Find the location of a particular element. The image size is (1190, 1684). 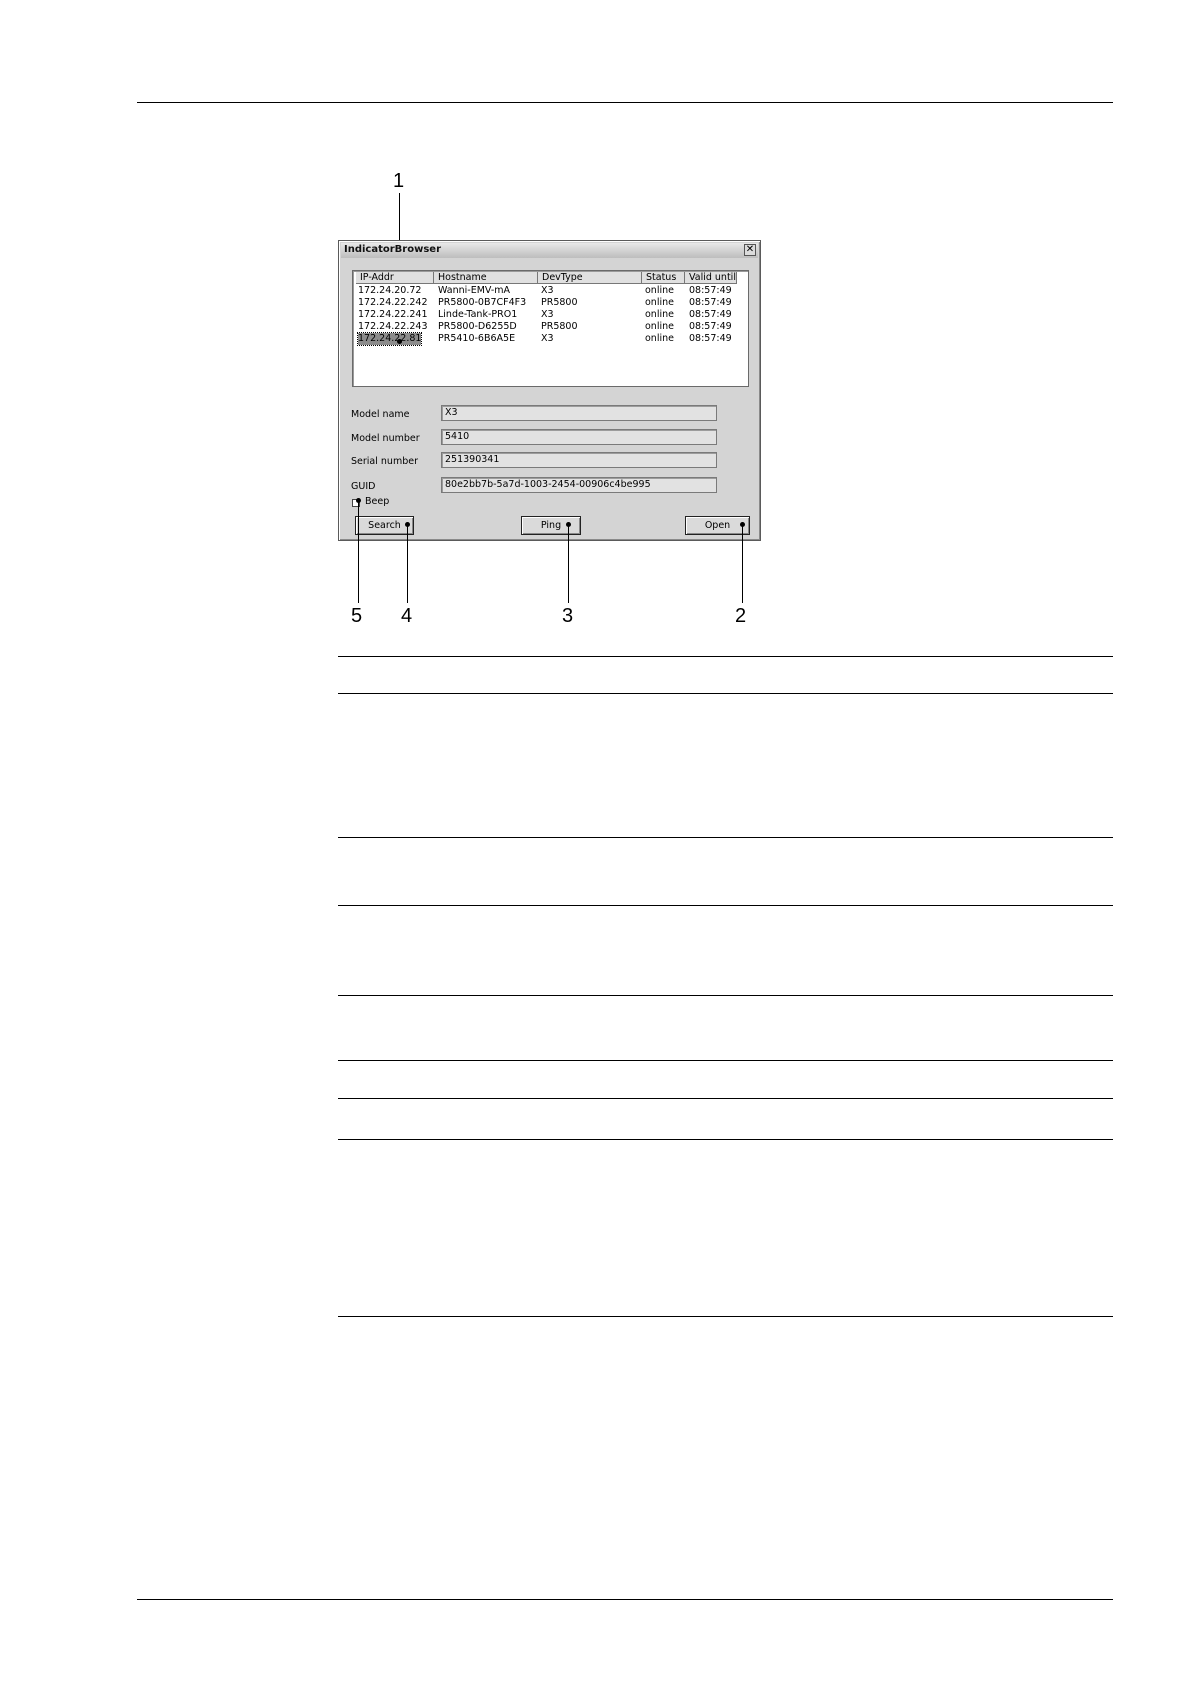

column-header-ip: IP-Addr is located at coordinates (395, 278).